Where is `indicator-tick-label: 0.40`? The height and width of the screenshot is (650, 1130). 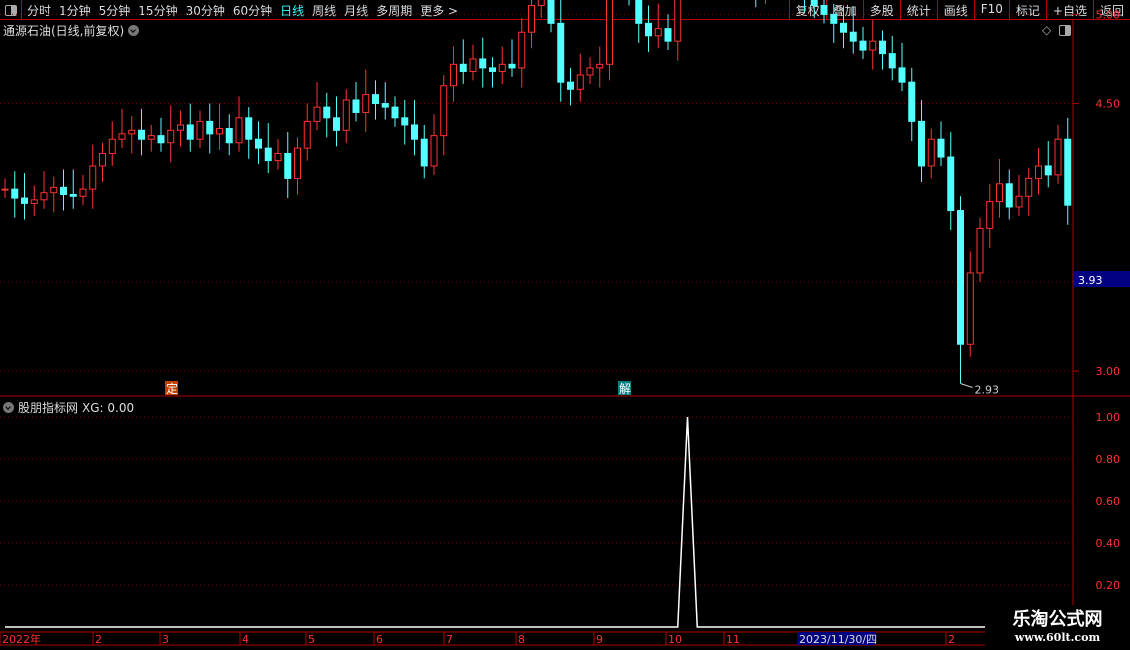
indicator-tick-label: 0.40 is located at coordinates (1108, 543).